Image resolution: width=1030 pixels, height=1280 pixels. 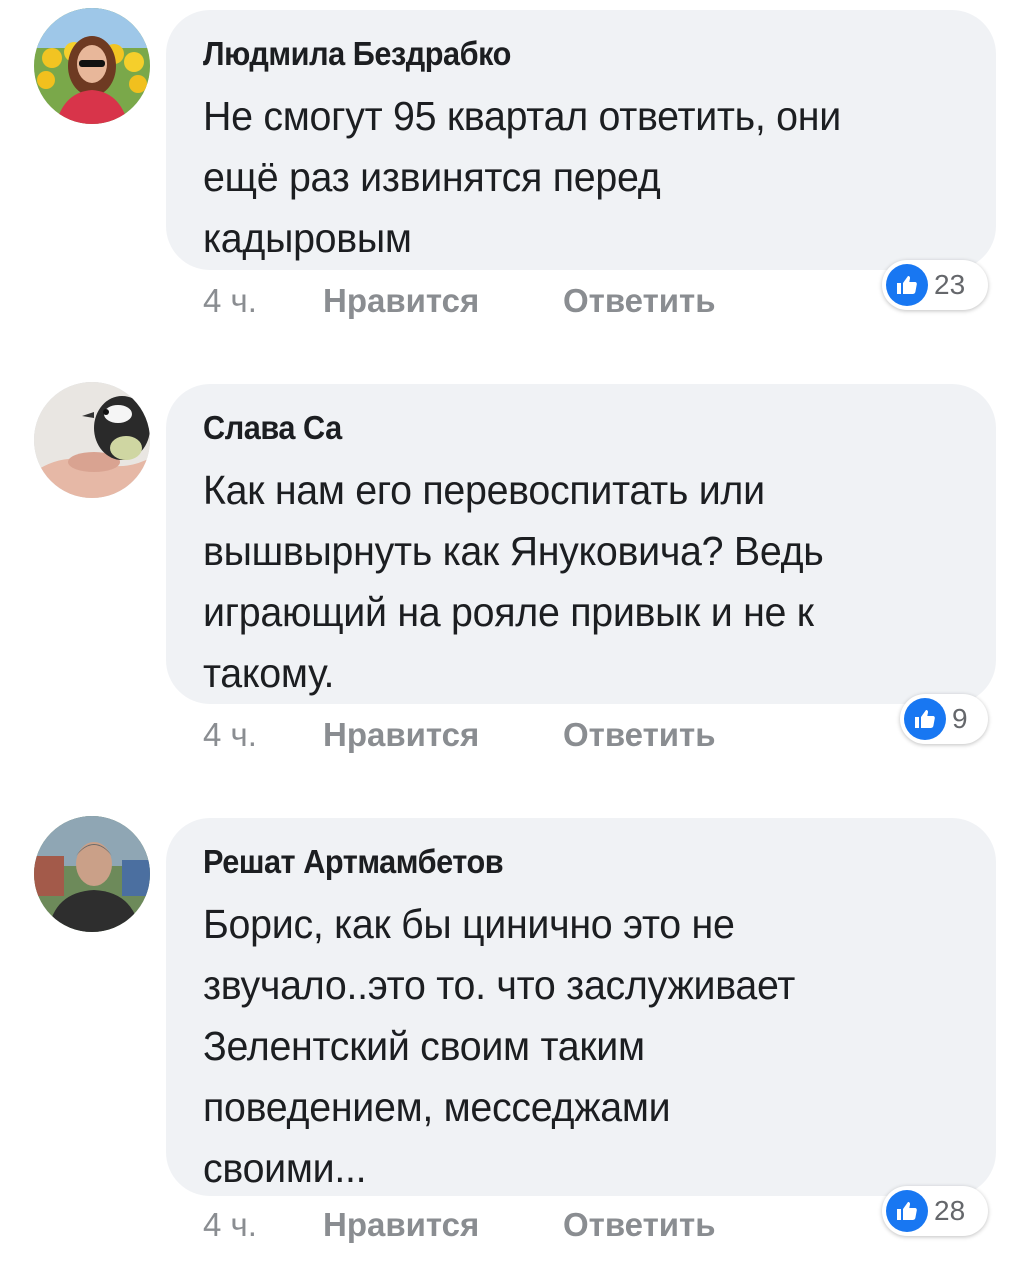 I want to click on comment-text-line: играющий на рояле привык и не к, so click(x=508, y=612).